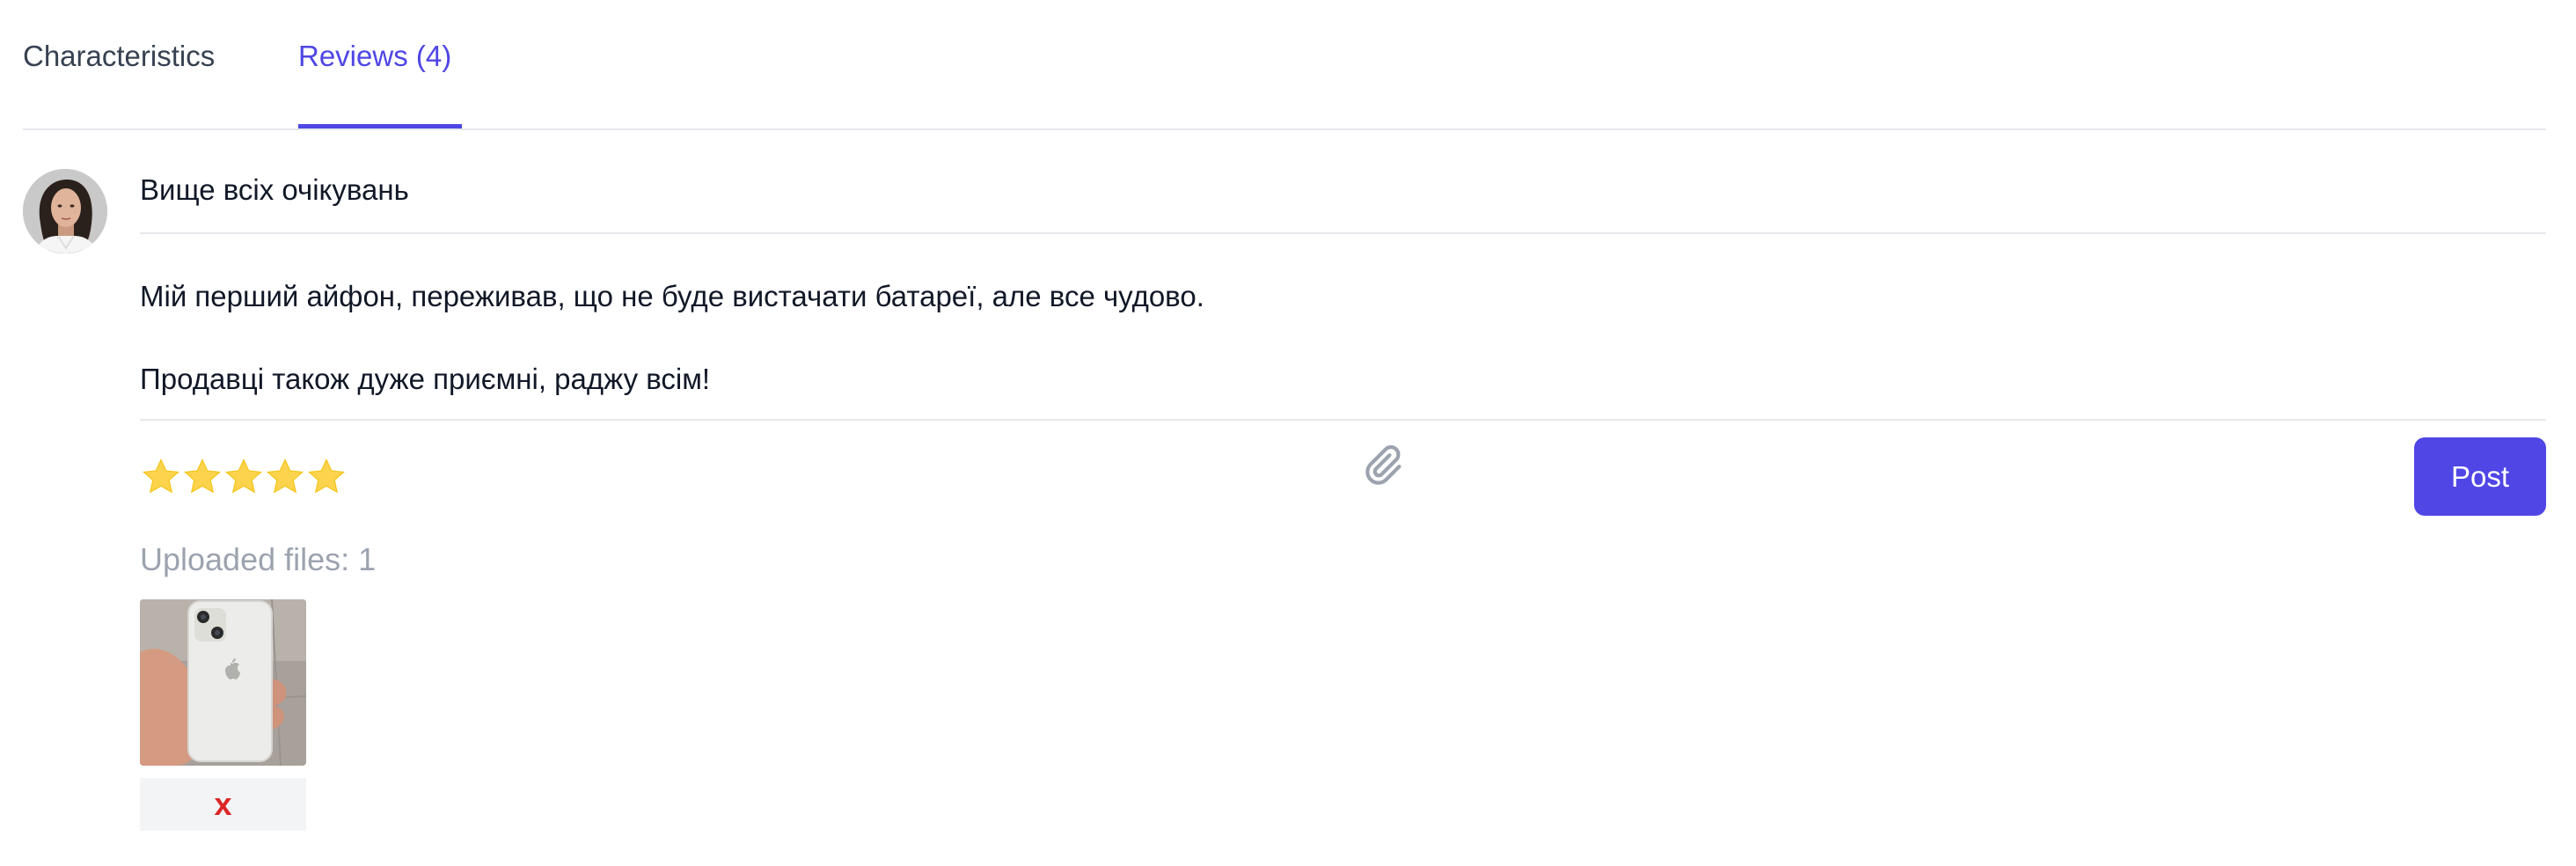 The image size is (2576, 866). I want to click on uploaded-files-count: Uploaded files: 1, so click(258, 559).